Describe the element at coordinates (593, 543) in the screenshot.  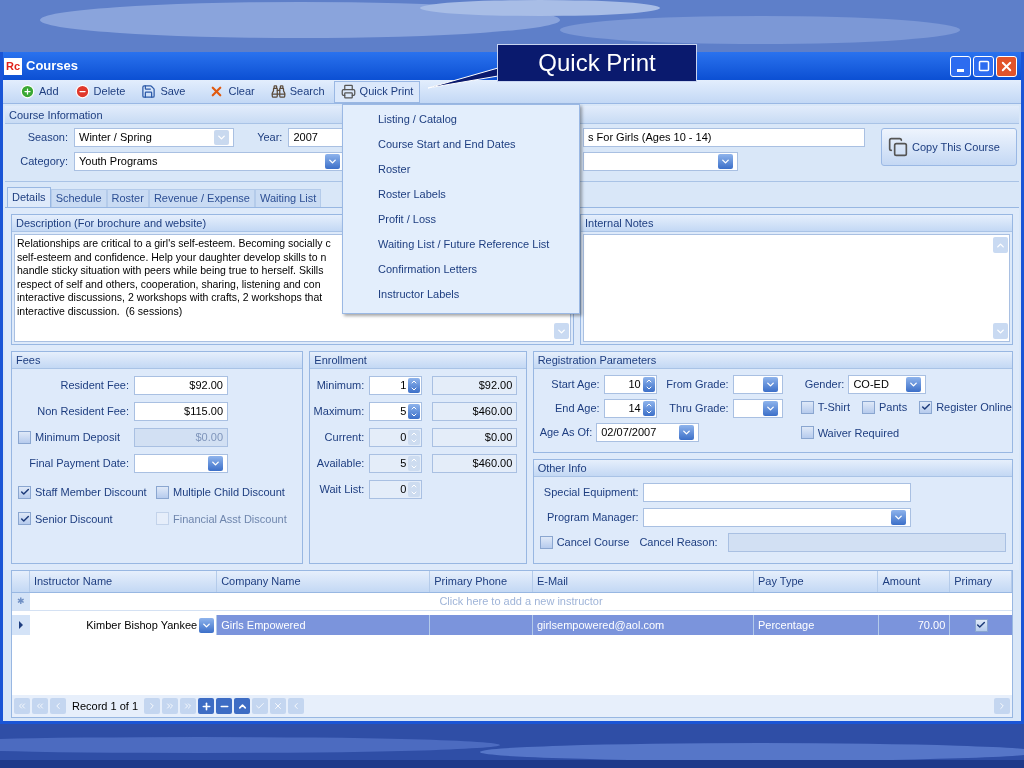
I see `checkbox-label: Cancel Course` at that location.